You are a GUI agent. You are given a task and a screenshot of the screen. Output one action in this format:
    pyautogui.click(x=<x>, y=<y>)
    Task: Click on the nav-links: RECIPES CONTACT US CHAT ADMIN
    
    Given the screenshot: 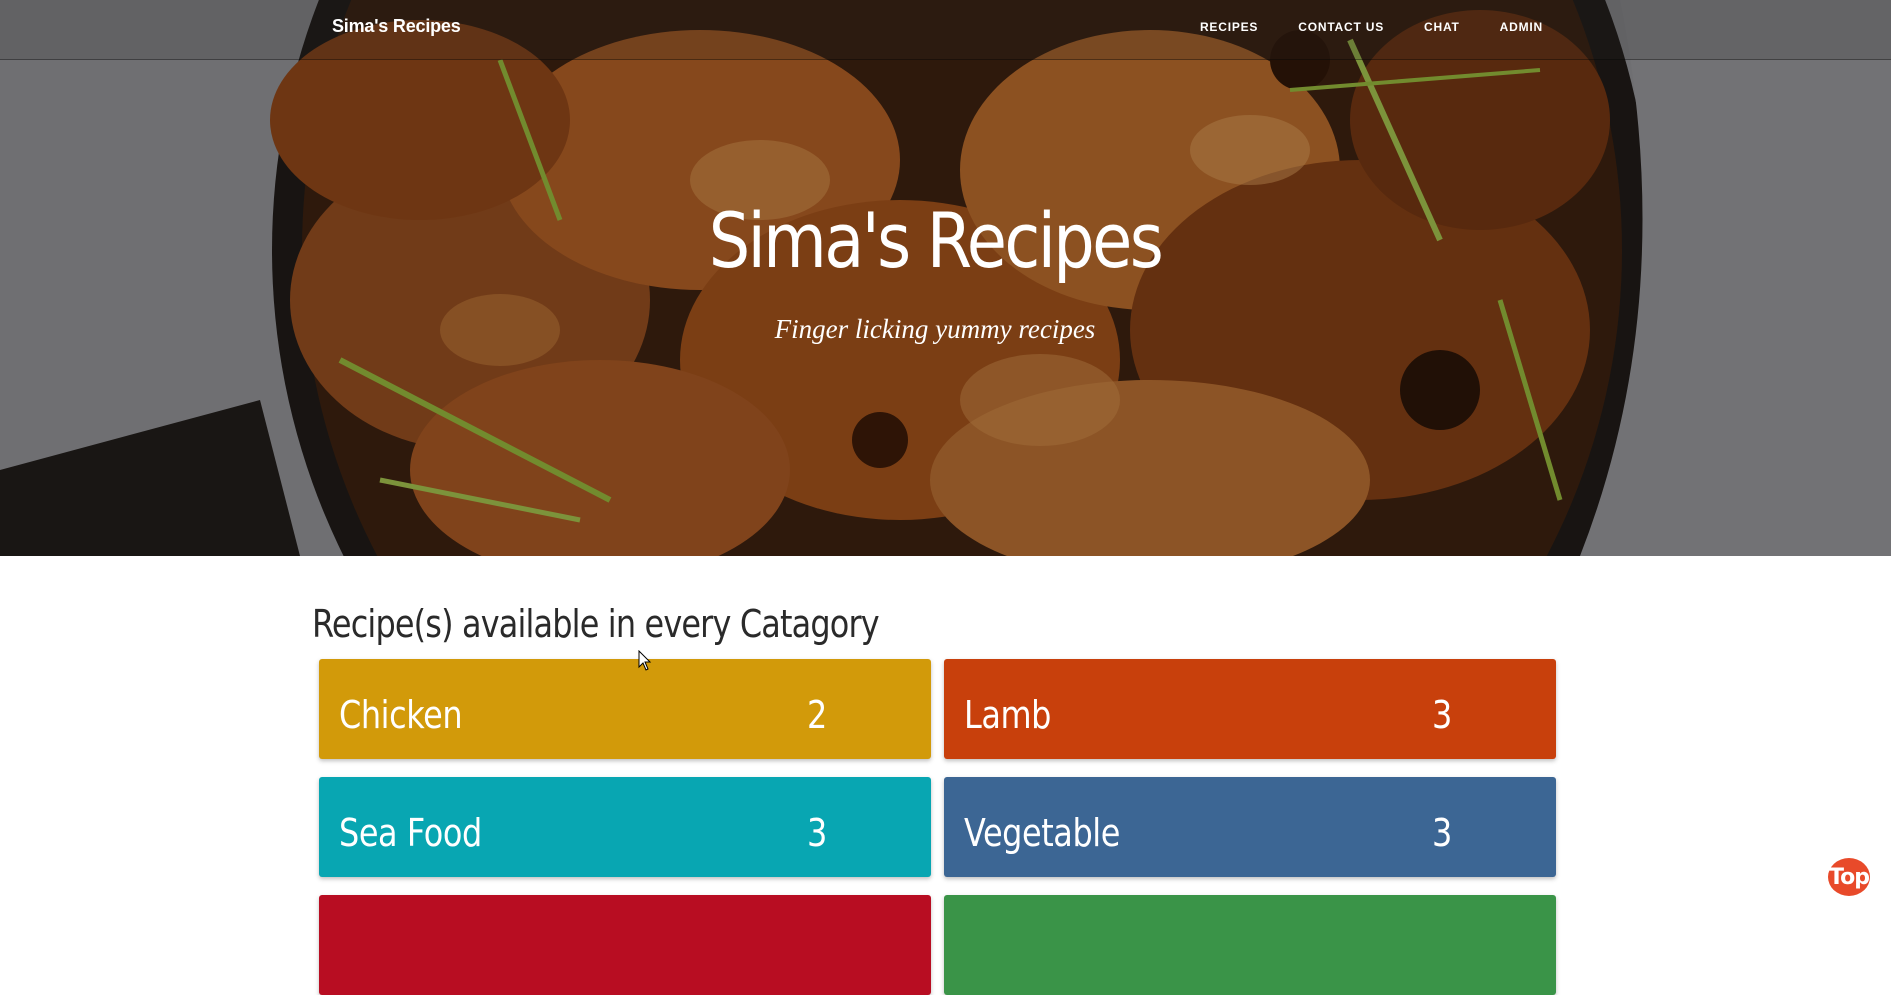 What is the action you would take?
    pyautogui.click(x=1371, y=27)
    